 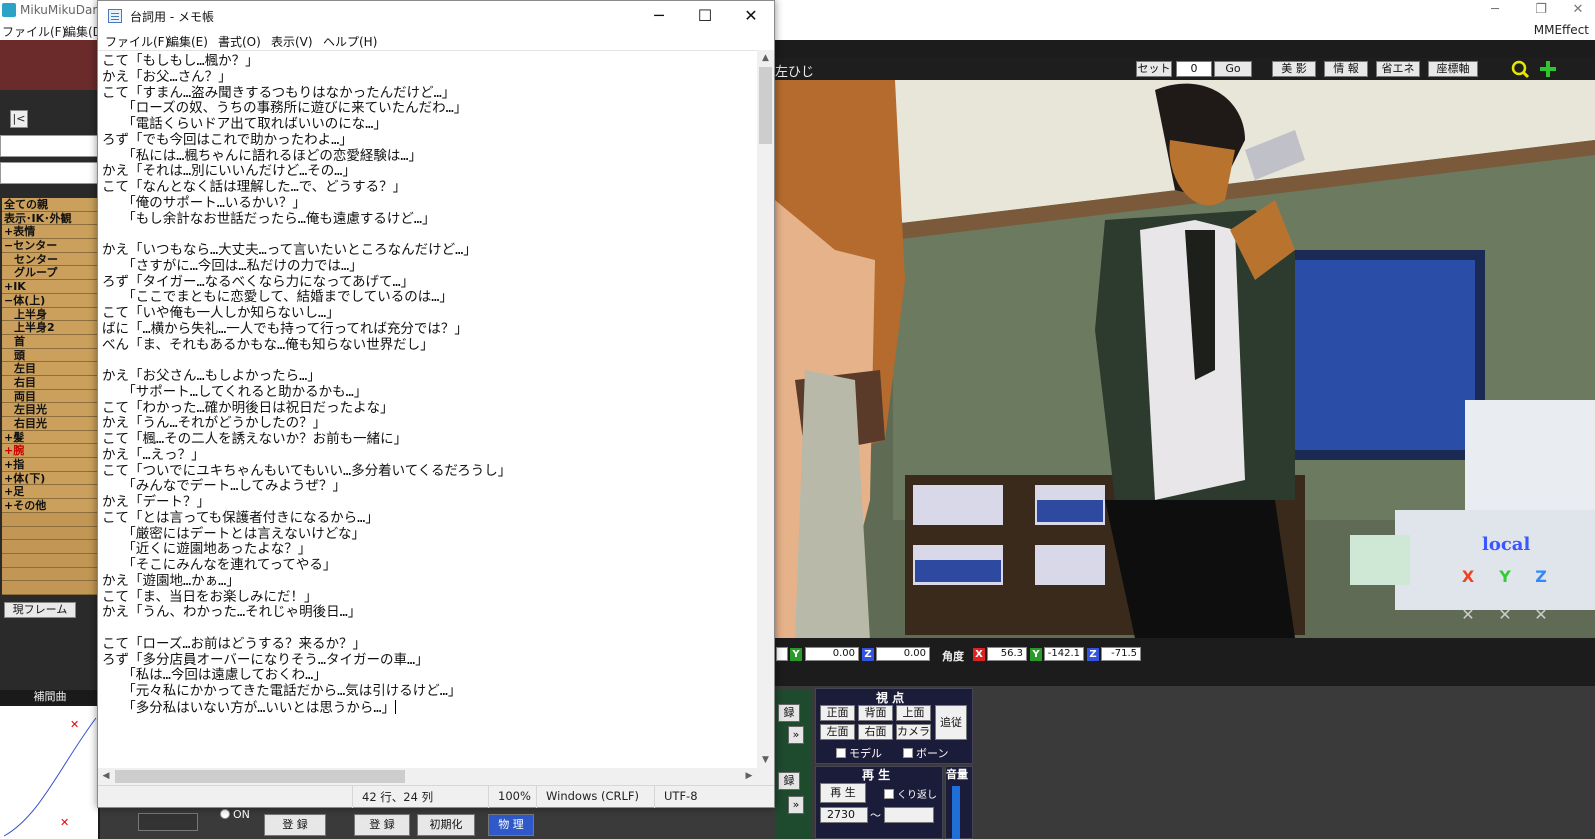 What do you see at coordinates (909, 815) in the screenshot?
I see `play-to-frame-field` at bounding box center [909, 815].